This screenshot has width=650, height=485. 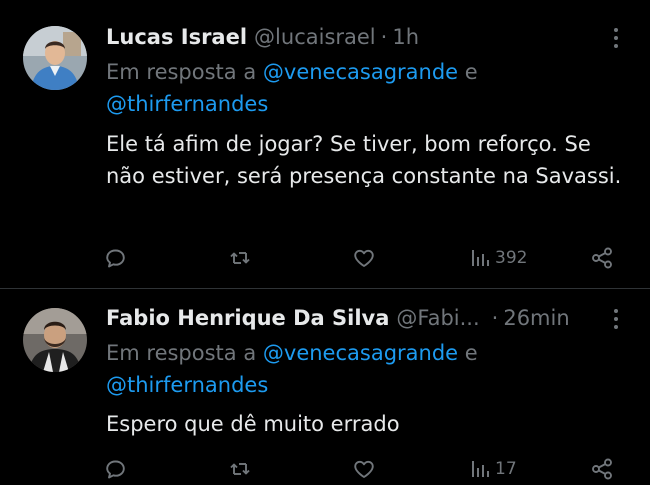 I want to click on tweet-text: Espero que dê muito errado, so click(x=253, y=424).